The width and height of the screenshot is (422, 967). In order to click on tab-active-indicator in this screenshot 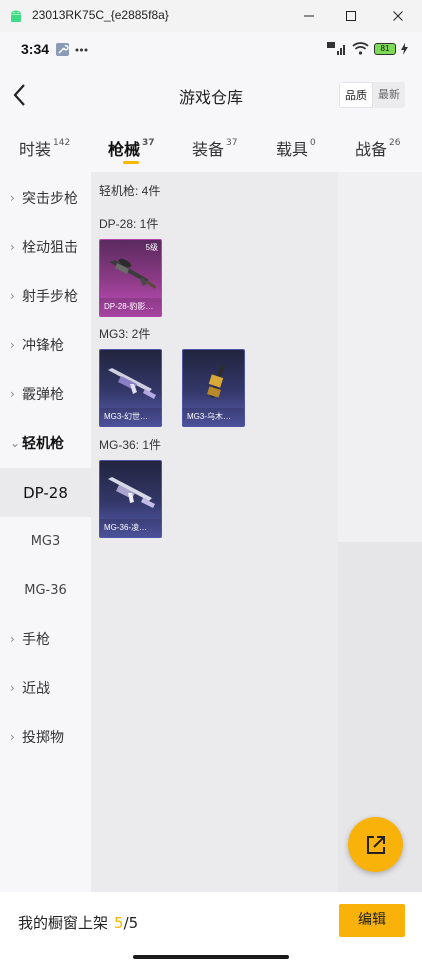, I will do `click(131, 162)`.